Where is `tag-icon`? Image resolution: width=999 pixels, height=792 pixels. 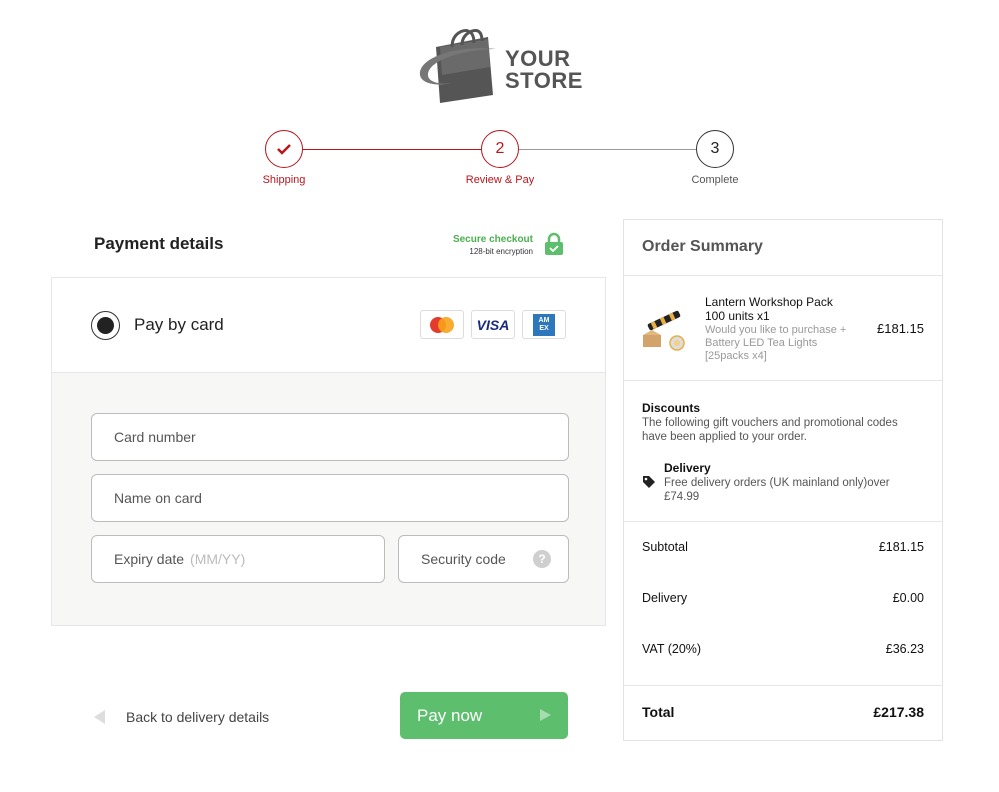 tag-icon is located at coordinates (649, 482).